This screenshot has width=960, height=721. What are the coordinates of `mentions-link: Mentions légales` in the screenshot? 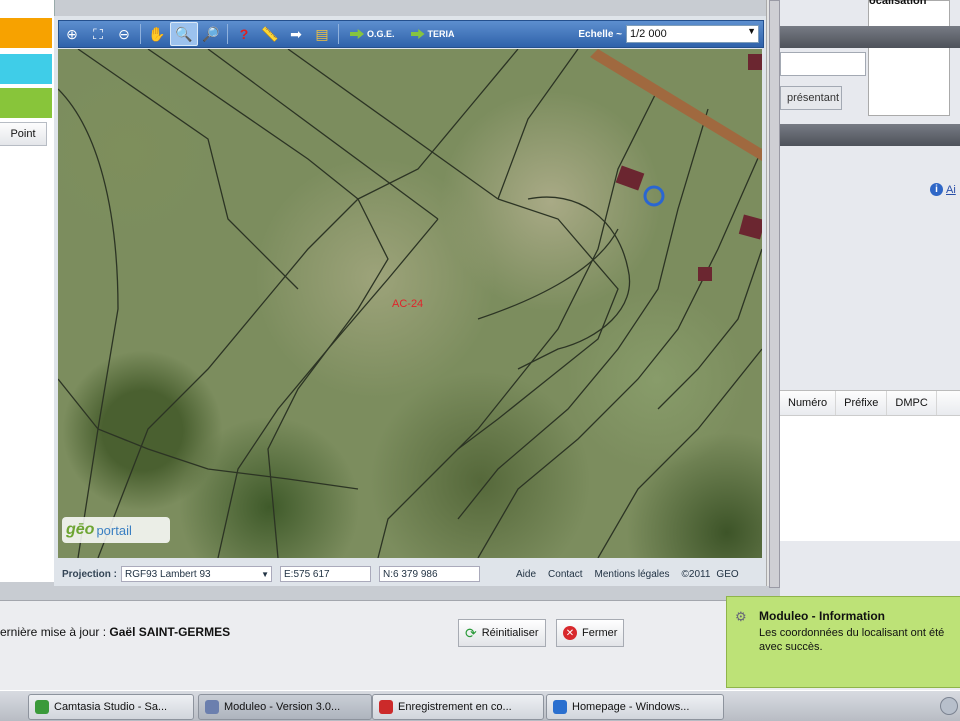 It's located at (632, 574).